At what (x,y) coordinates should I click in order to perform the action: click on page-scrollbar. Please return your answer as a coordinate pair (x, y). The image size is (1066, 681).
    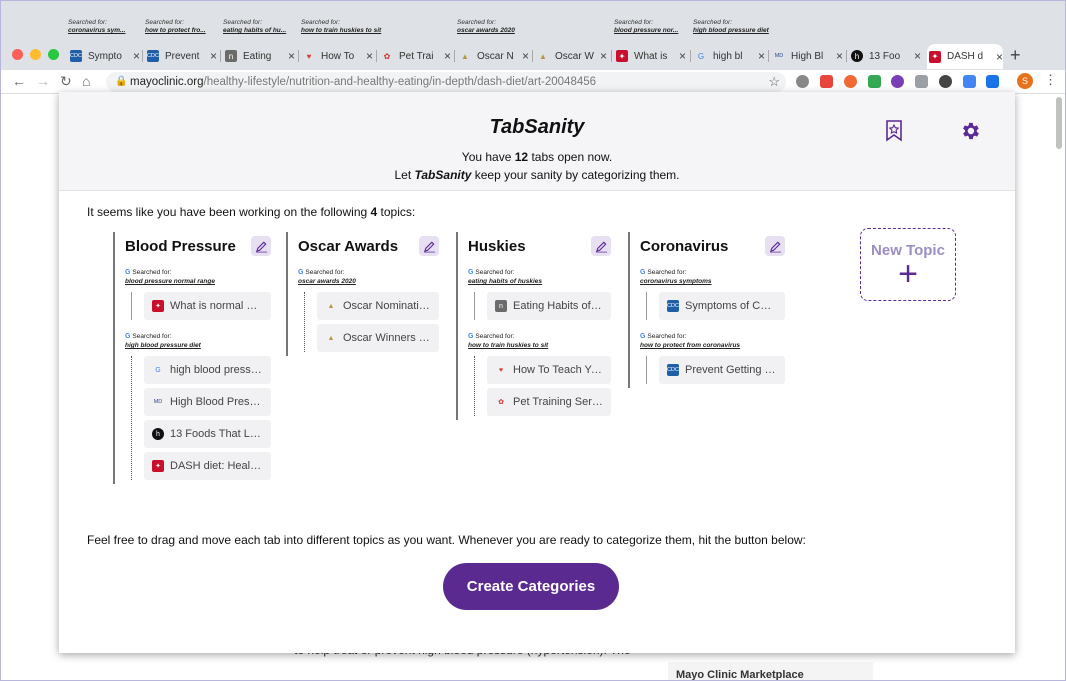
    Looking at the image, I should click on (1059, 388).